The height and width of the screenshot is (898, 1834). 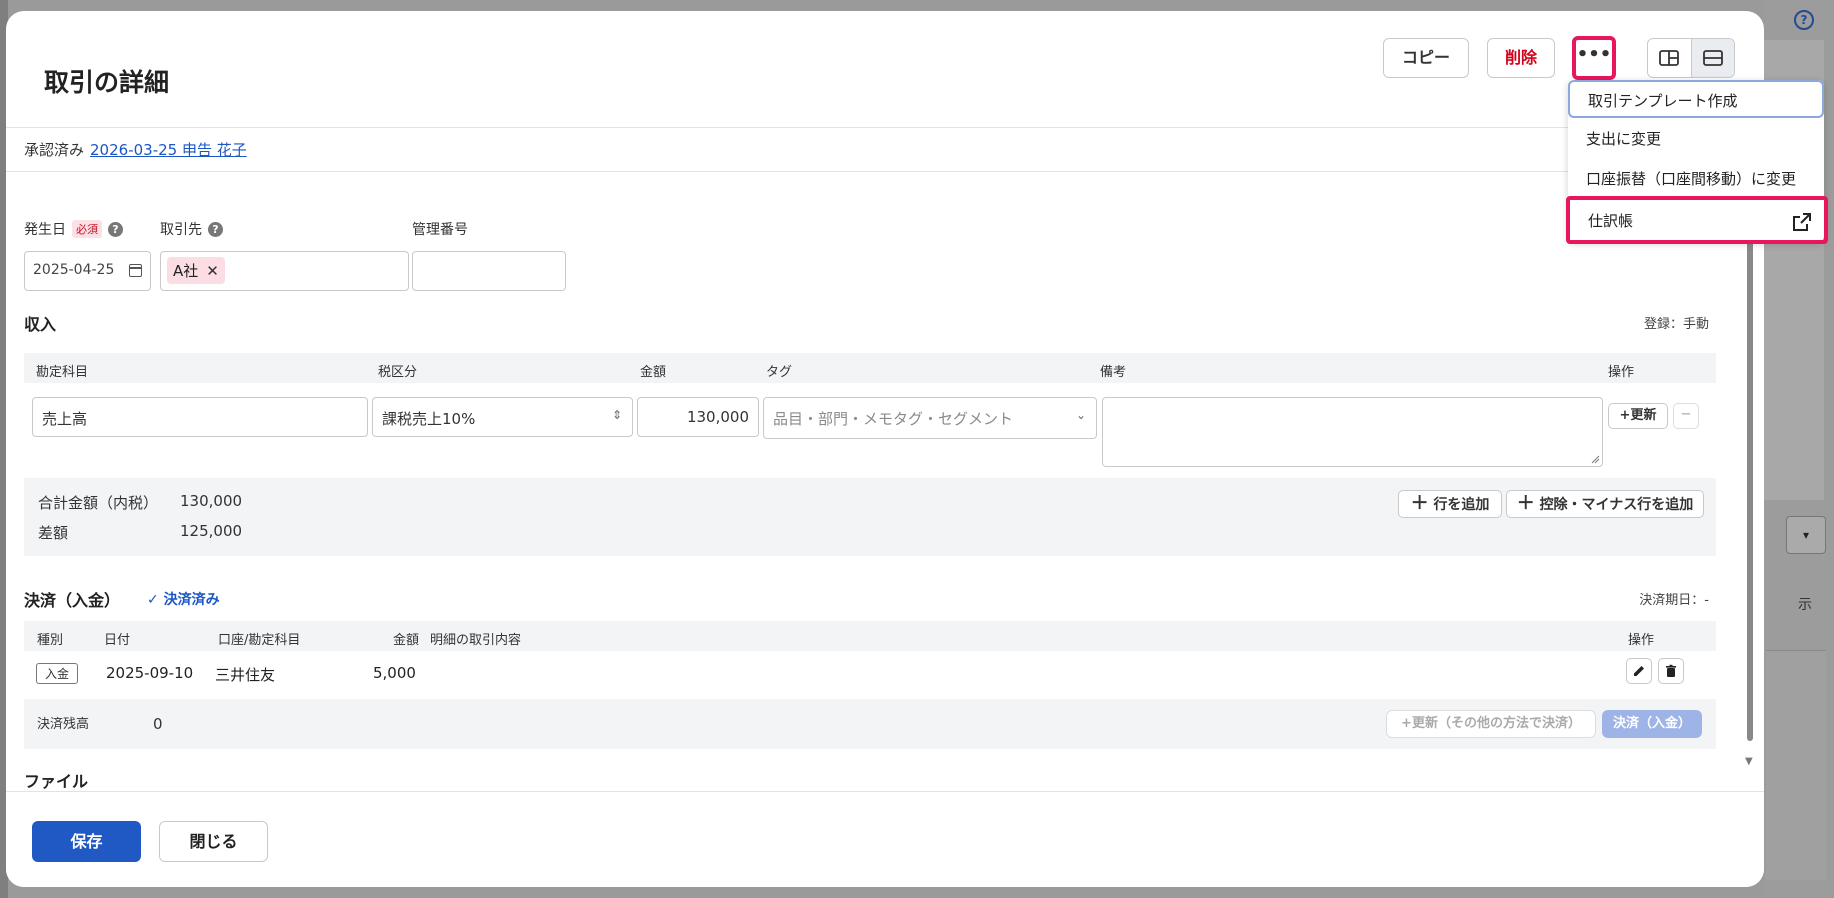 I want to click on remove-row-button: −, so click(x=1686, y=416).